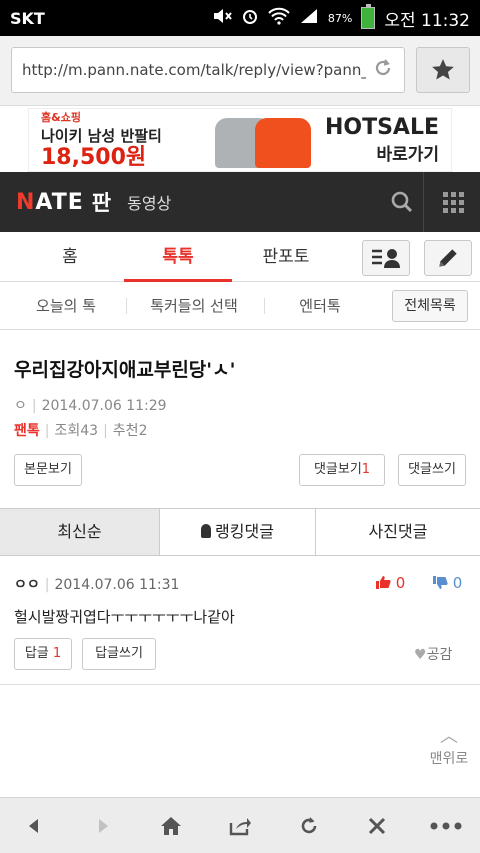 Image resolution: width=480 pixels, height=853 pixels. What do you see at coordinates (457, 583) in the screenshot?
I see `dislike-count: 0` at bounding box center [457, 583].